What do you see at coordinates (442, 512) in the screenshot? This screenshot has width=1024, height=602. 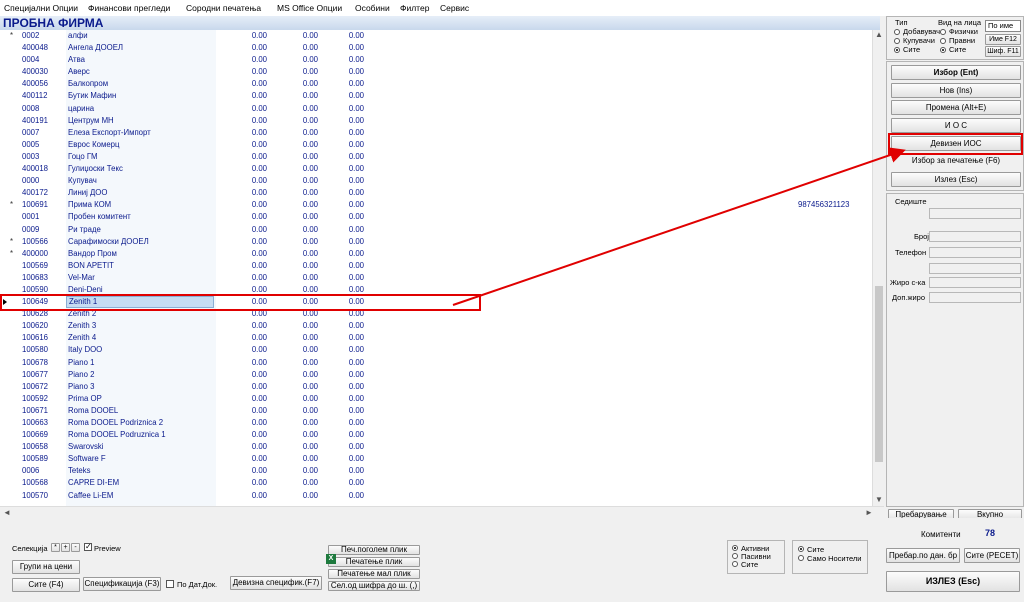 I see `horizontal-scrollbar: ◄ ►` at bounding box center [442, 512].